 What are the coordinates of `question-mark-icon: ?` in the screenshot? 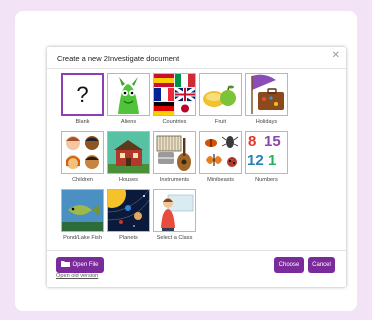 It's located at (82, 94).